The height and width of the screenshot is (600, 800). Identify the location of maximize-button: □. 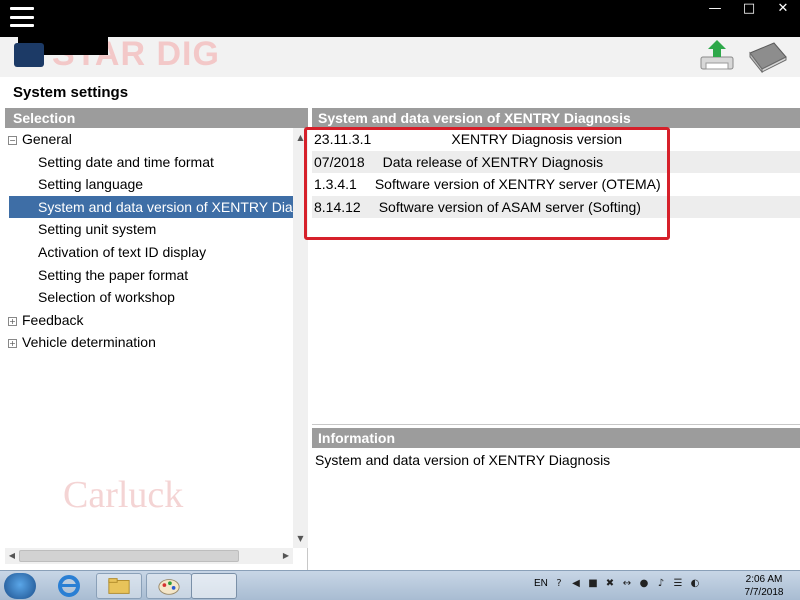
(749, 10).